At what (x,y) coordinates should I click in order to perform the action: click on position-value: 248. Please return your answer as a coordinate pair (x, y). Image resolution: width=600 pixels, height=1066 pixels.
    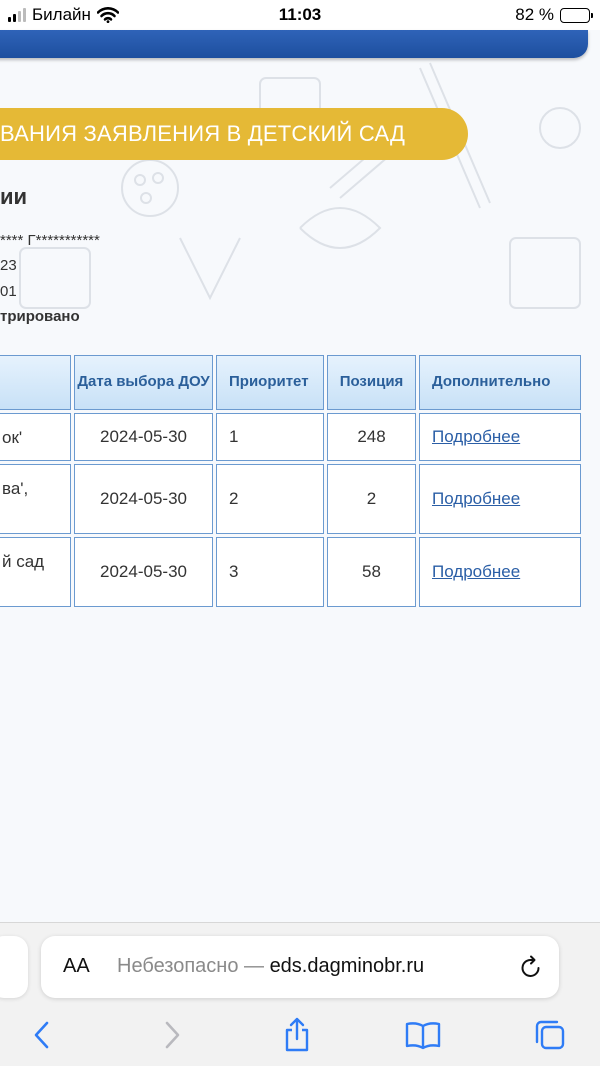
    Looking at the image, I should click on (371, 437).